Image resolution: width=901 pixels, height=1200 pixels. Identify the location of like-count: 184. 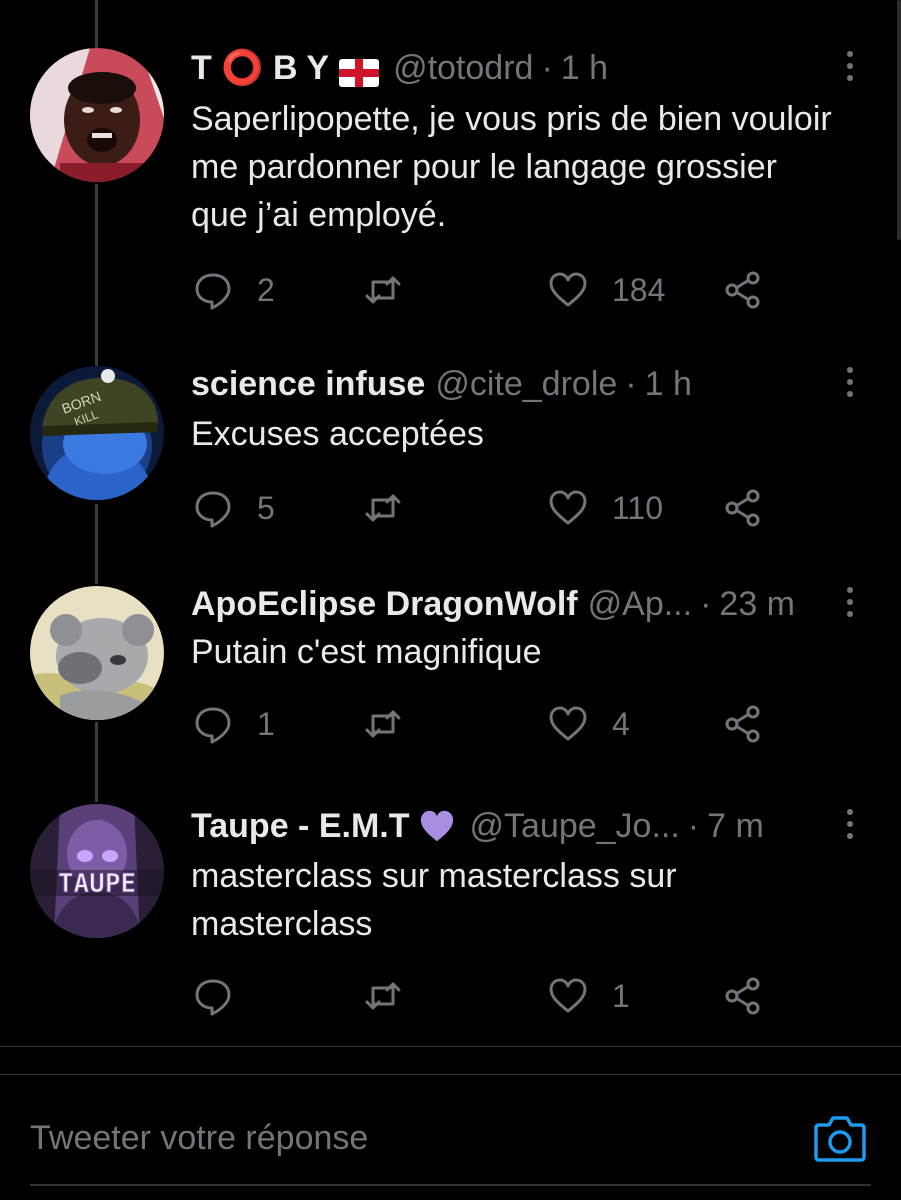
(639, 289).